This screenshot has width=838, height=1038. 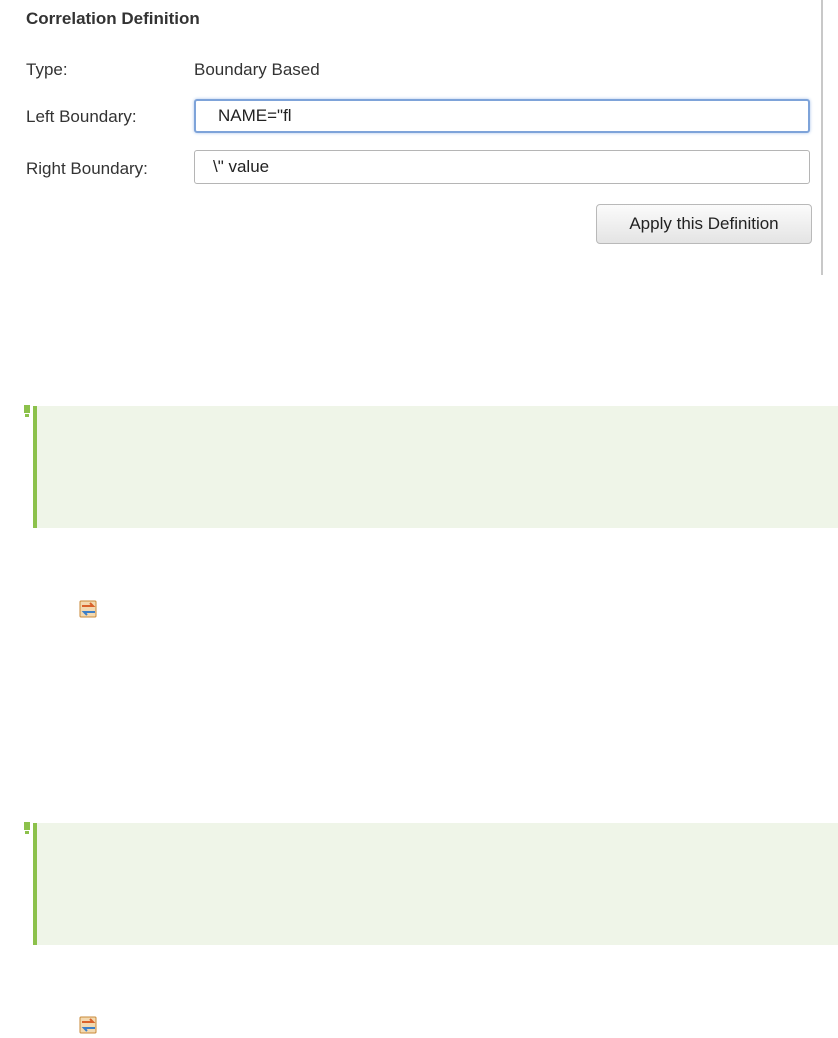 I want to click on panel-divider, so click(x=822, y=137).